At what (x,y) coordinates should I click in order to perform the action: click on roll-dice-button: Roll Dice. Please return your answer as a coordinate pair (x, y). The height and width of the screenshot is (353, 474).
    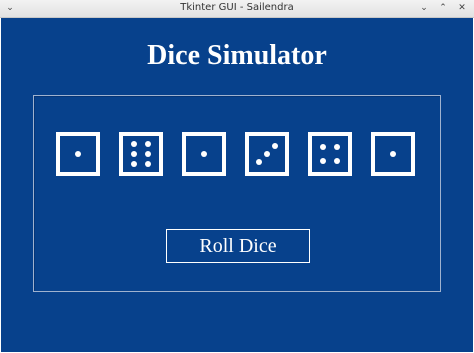
    Looking at the image, I should click on (238, 246).